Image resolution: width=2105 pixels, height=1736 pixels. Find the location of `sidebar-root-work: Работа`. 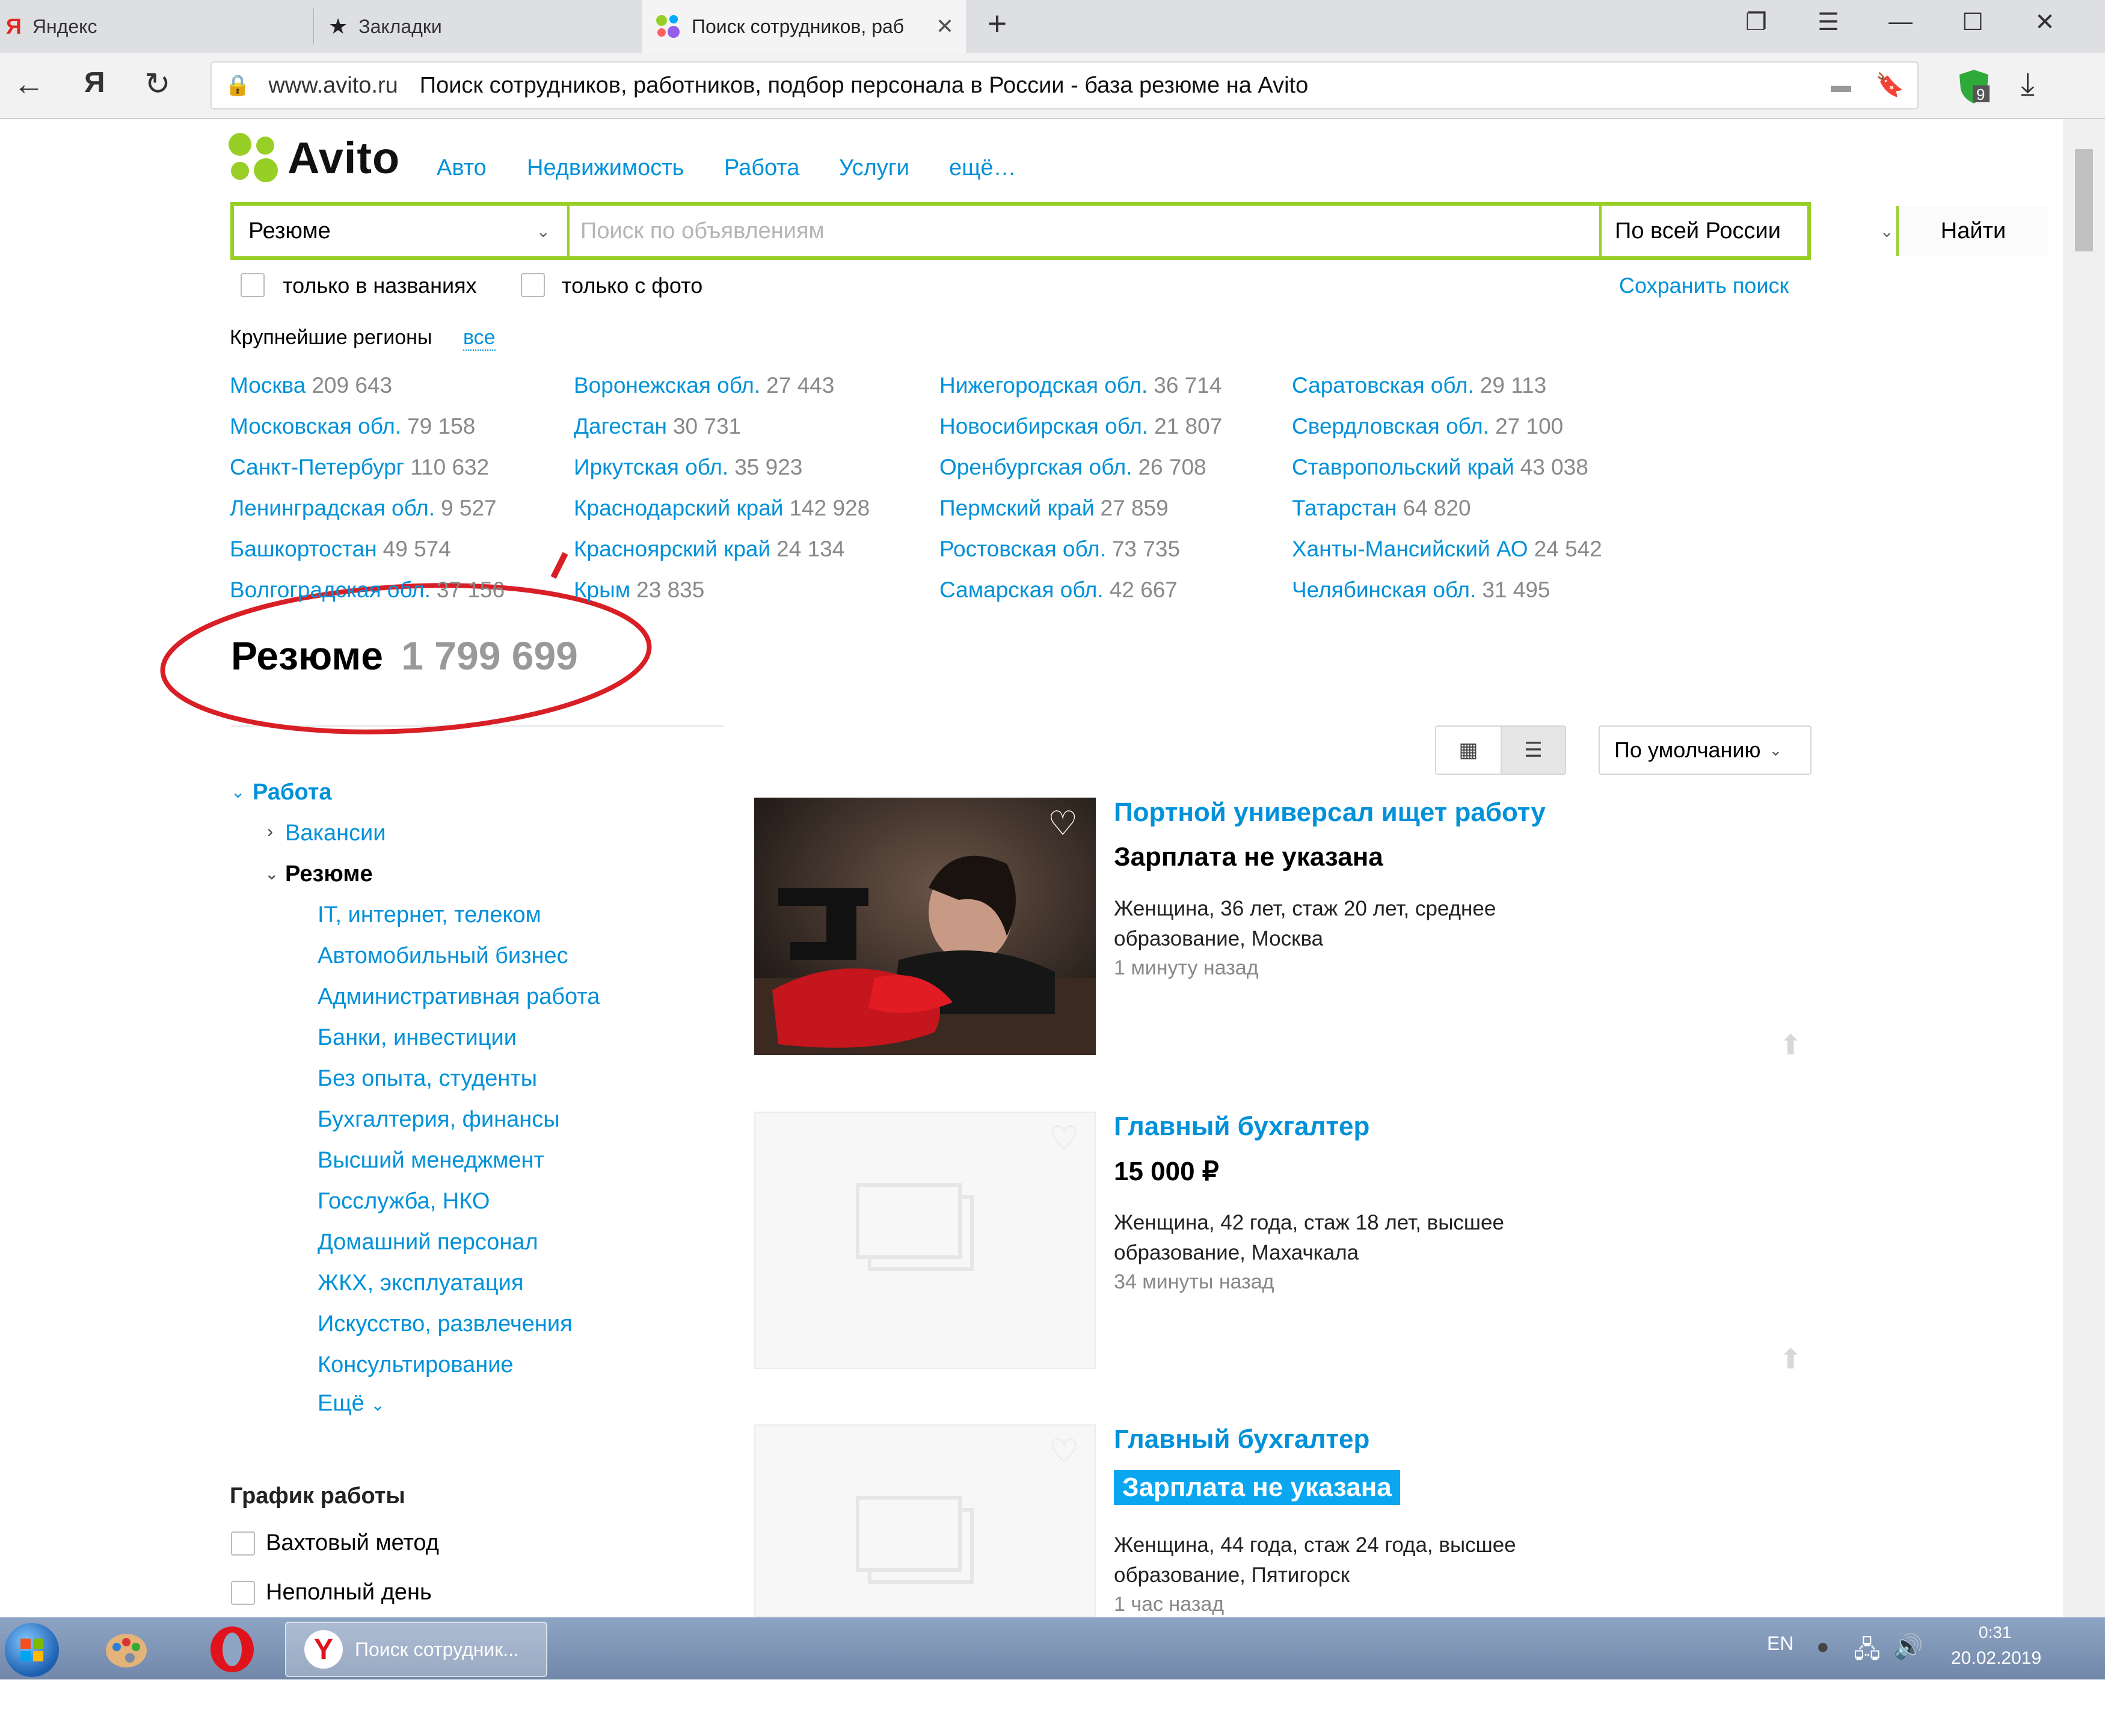

sidebar-root-work: Работа is located at coordinates (292, 792).